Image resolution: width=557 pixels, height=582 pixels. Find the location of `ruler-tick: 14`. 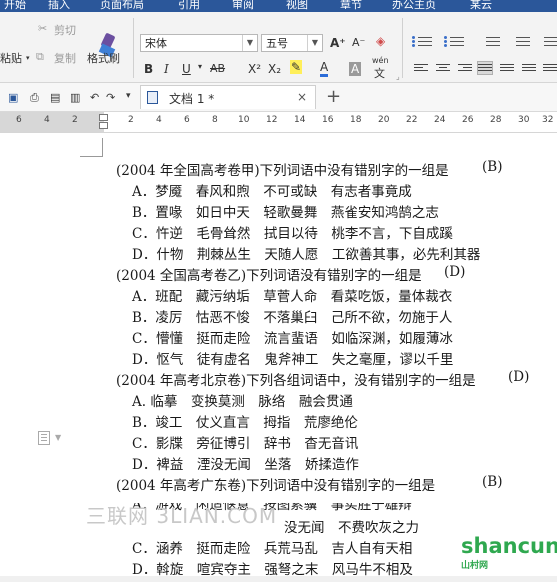

ruler-tick: 14 is located at coordinates (300, 120).